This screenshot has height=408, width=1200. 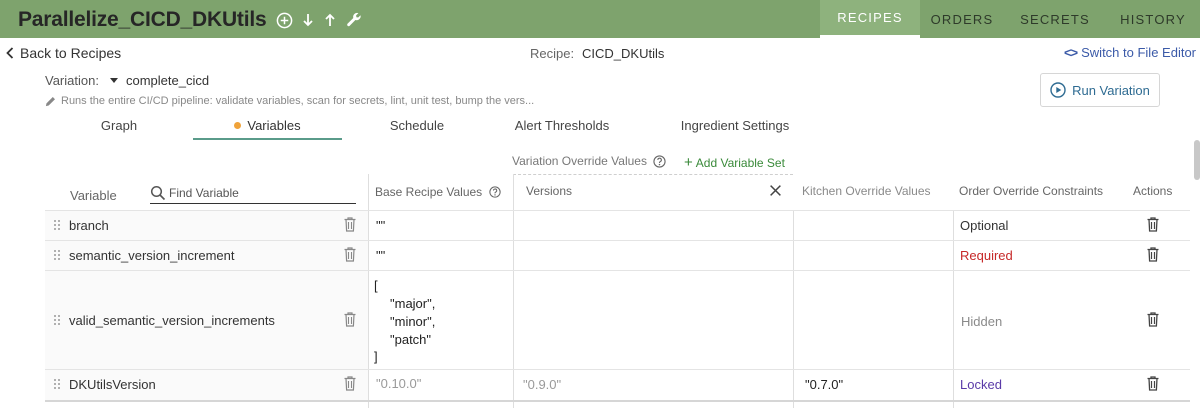 What do you see at coordinates (354, 20) in the screenshot?
I see `wrench-icon` at bounding box center [354, 20].